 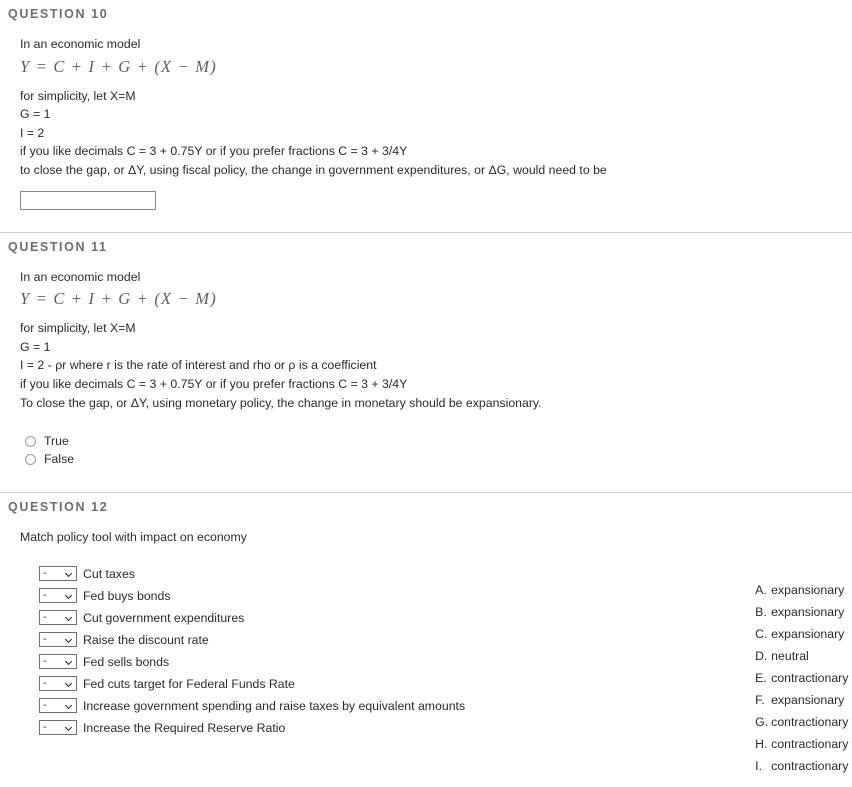 I want to click on option-item-a: A. expansionary, so click(x=786, y=583).